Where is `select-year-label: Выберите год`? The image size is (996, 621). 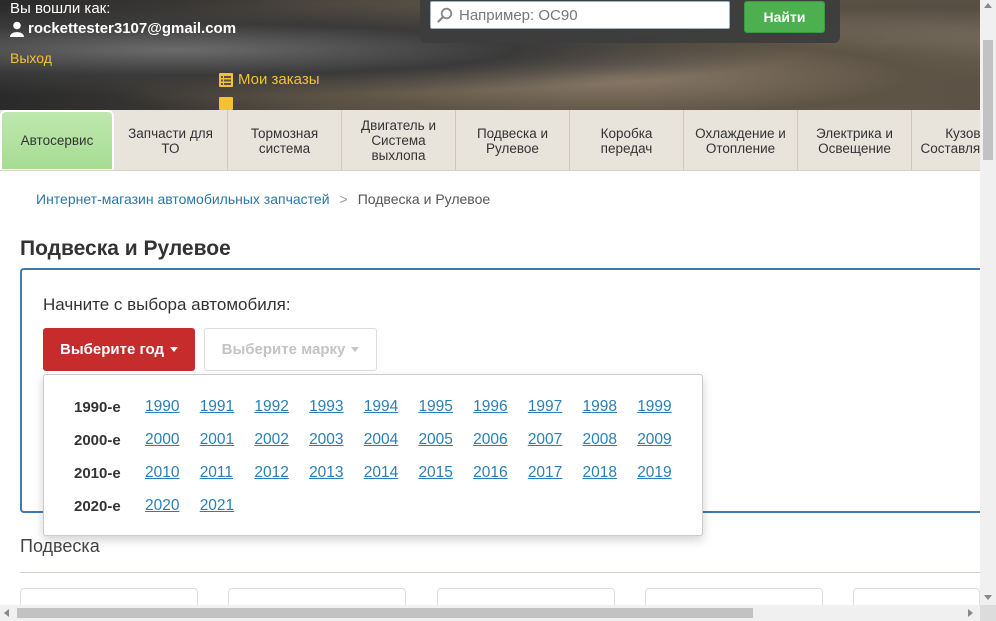
select-year-label: Выберите год is located at coordinates (112, 349).